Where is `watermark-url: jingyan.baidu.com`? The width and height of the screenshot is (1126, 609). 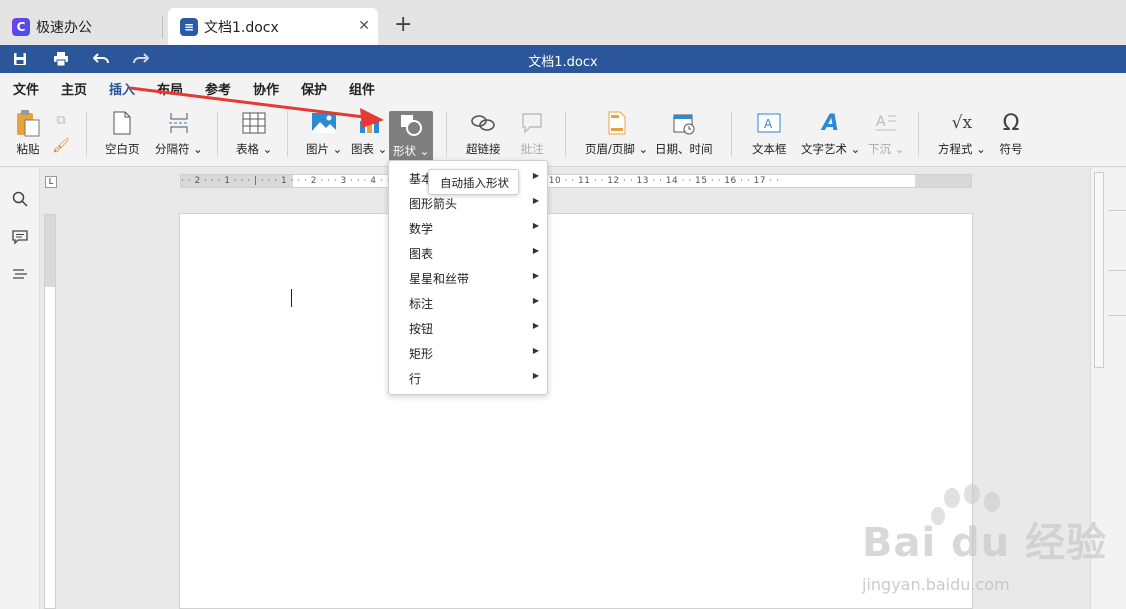
watermark-url: jingyan.baidu.com is located at coordinates (936, 584).